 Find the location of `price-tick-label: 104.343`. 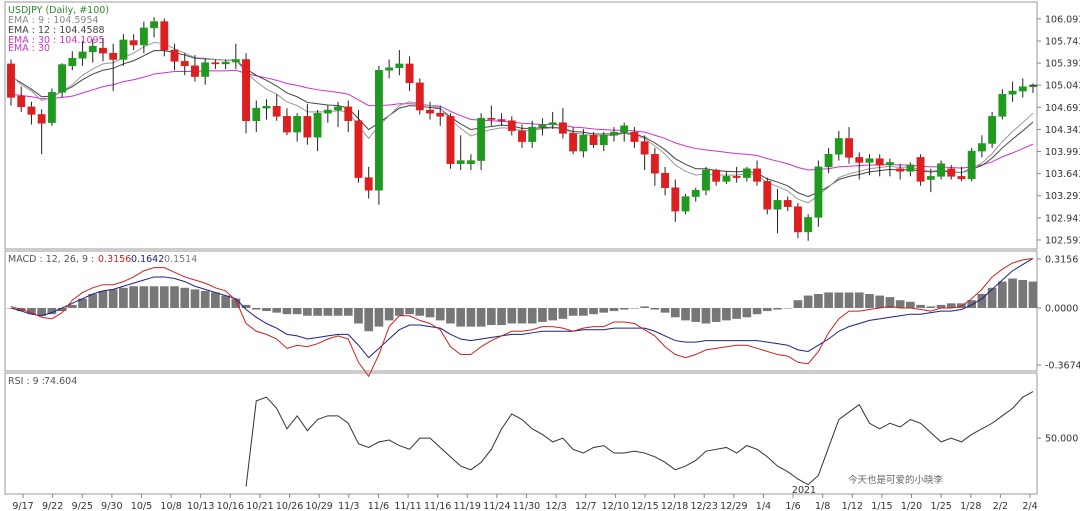

price-tick-label: 104.343 is located at coordinates (1062, 130).